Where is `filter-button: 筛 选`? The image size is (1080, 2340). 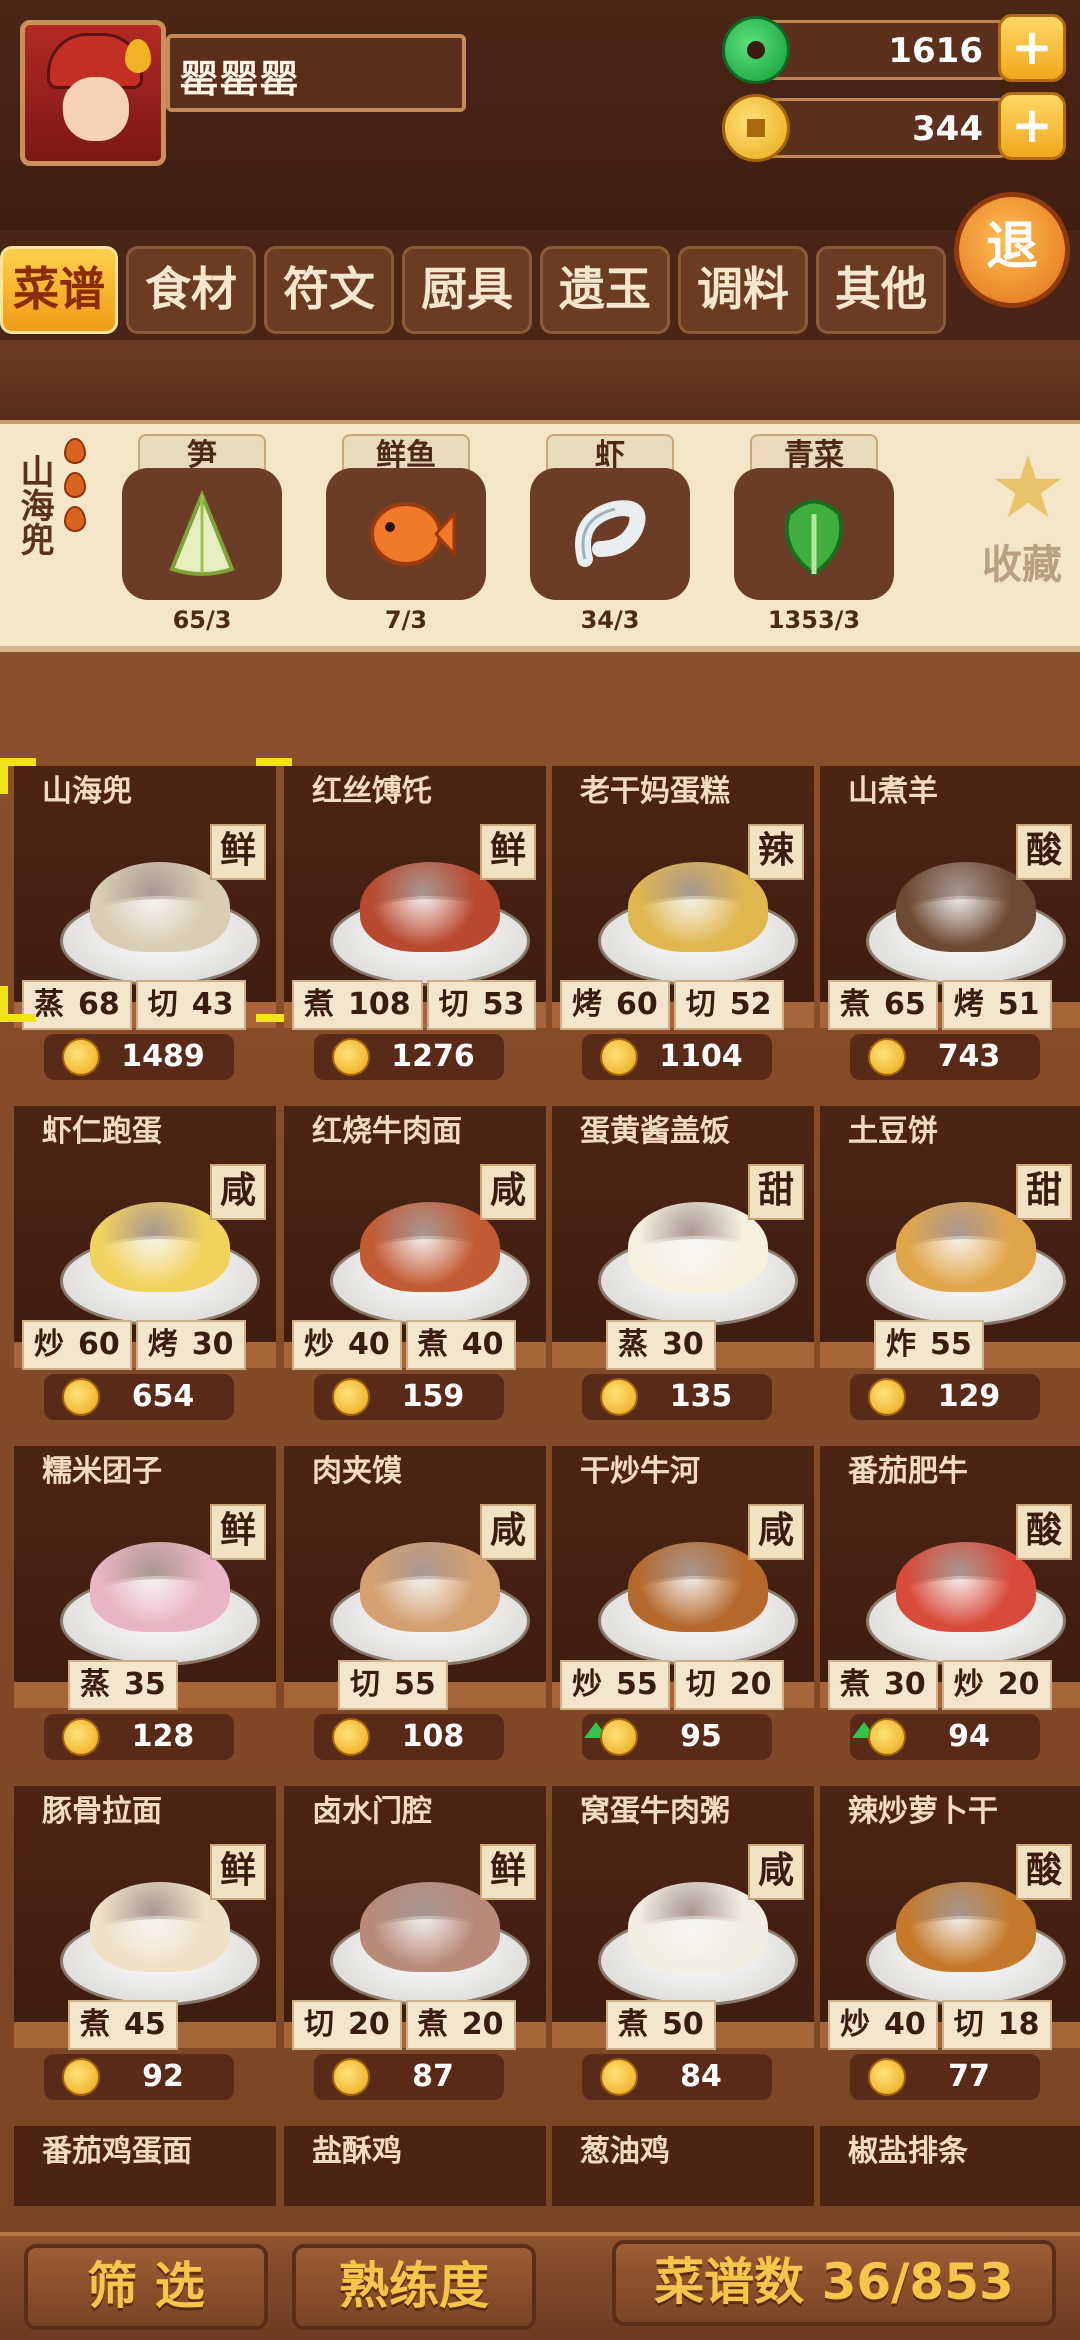 filter-button: 筛 选 is located at coordinates (146, 2287).